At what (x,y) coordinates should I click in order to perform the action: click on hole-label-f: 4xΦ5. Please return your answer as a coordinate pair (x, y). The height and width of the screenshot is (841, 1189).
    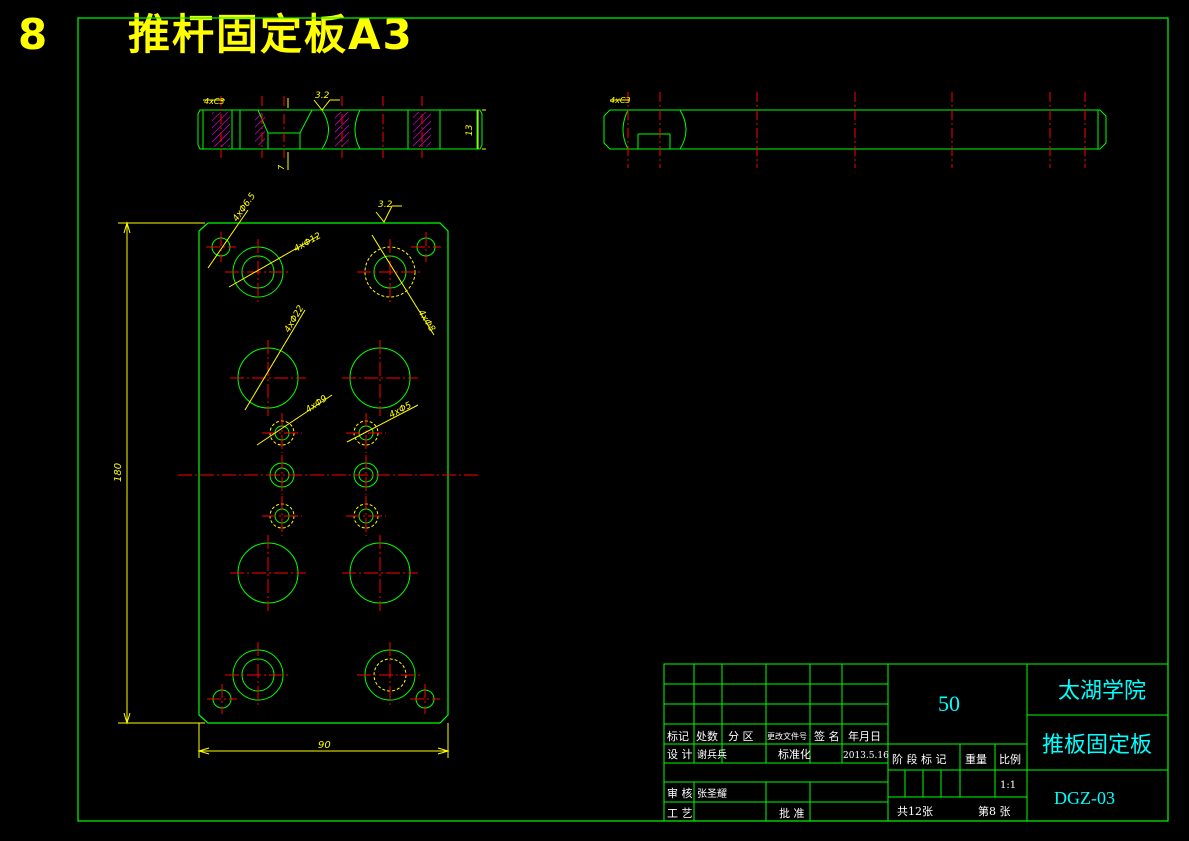
    Looking at the image, I should click on (401, 410).